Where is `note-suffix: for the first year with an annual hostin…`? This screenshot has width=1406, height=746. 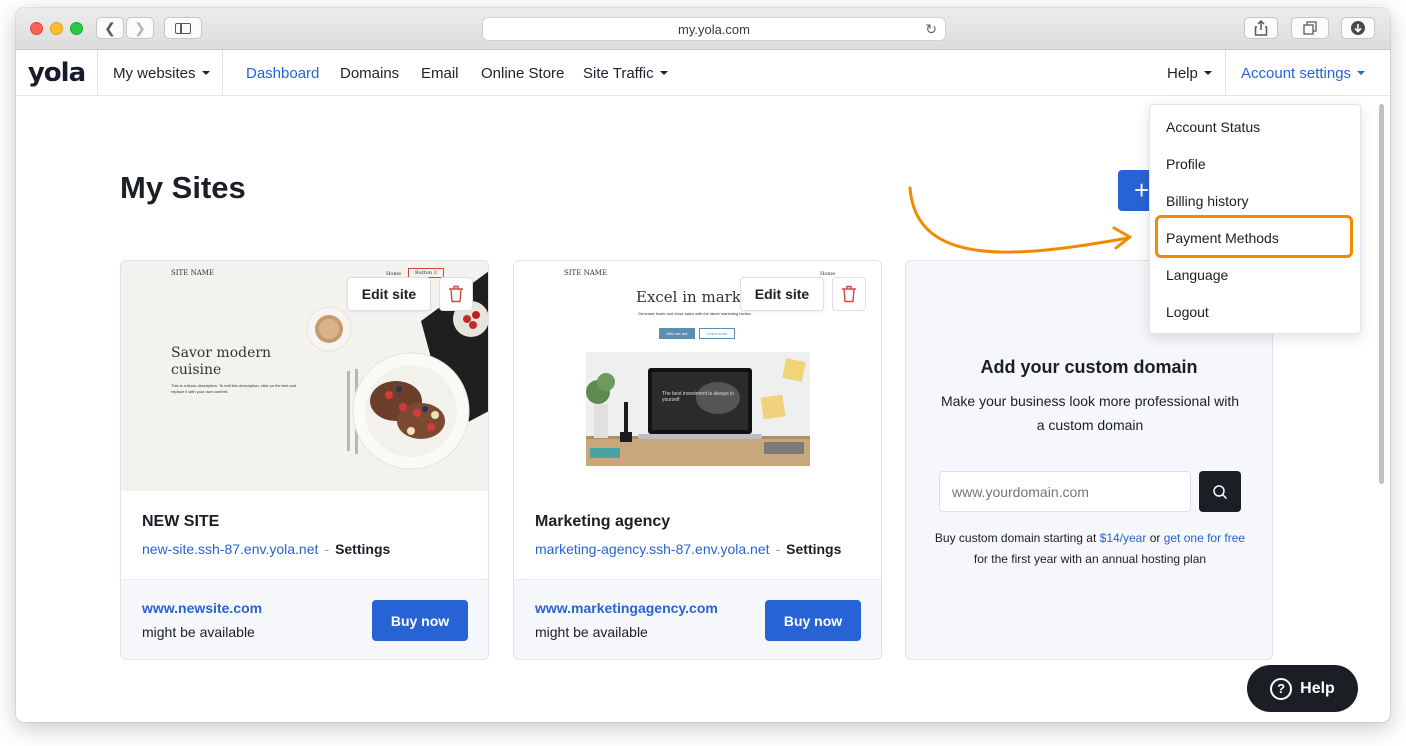
note-suffix: for the first year with an annual hostin… is located at coordinates (1090, 559).